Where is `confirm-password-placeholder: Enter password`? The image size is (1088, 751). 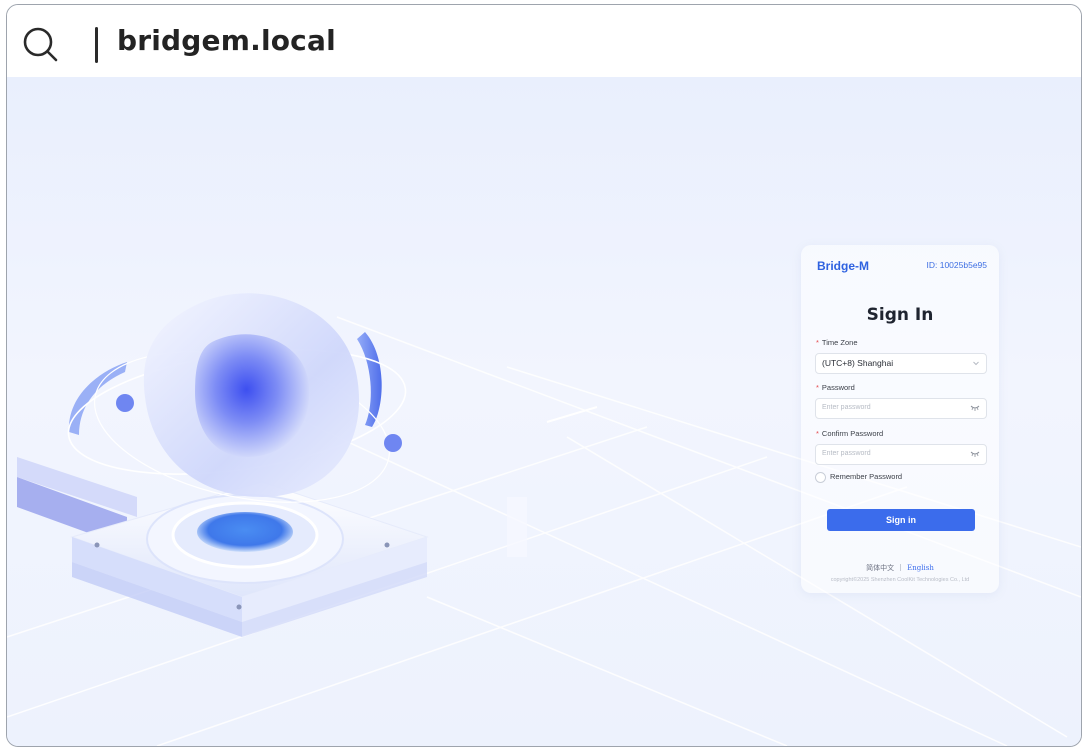
confirm-password-placeholder: Enter password is located at coordinates (846, 453).